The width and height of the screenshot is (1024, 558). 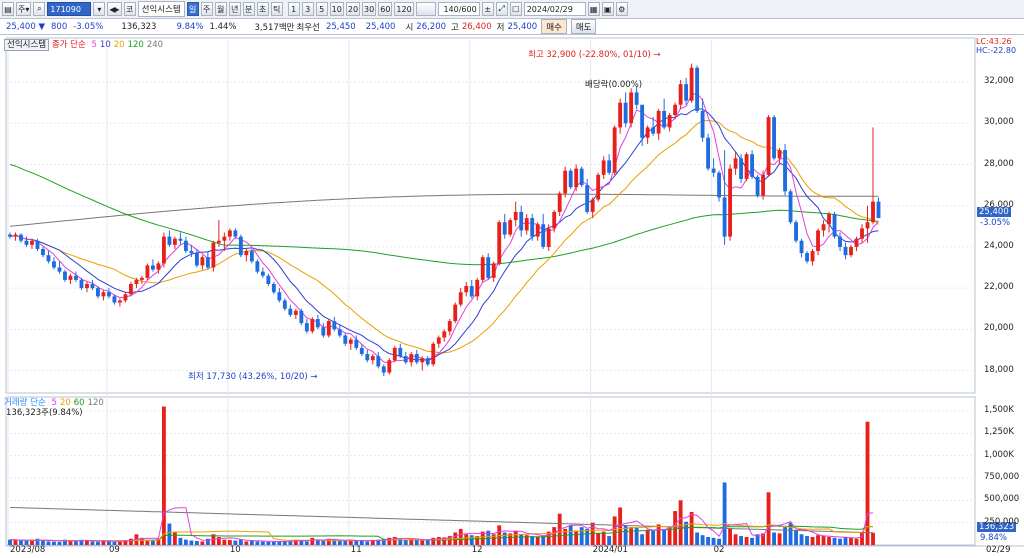 What do you see at coordinates (192, 9) in the screenshot?
I see `period-tab-0: 일` at bounding box center [192, 9].